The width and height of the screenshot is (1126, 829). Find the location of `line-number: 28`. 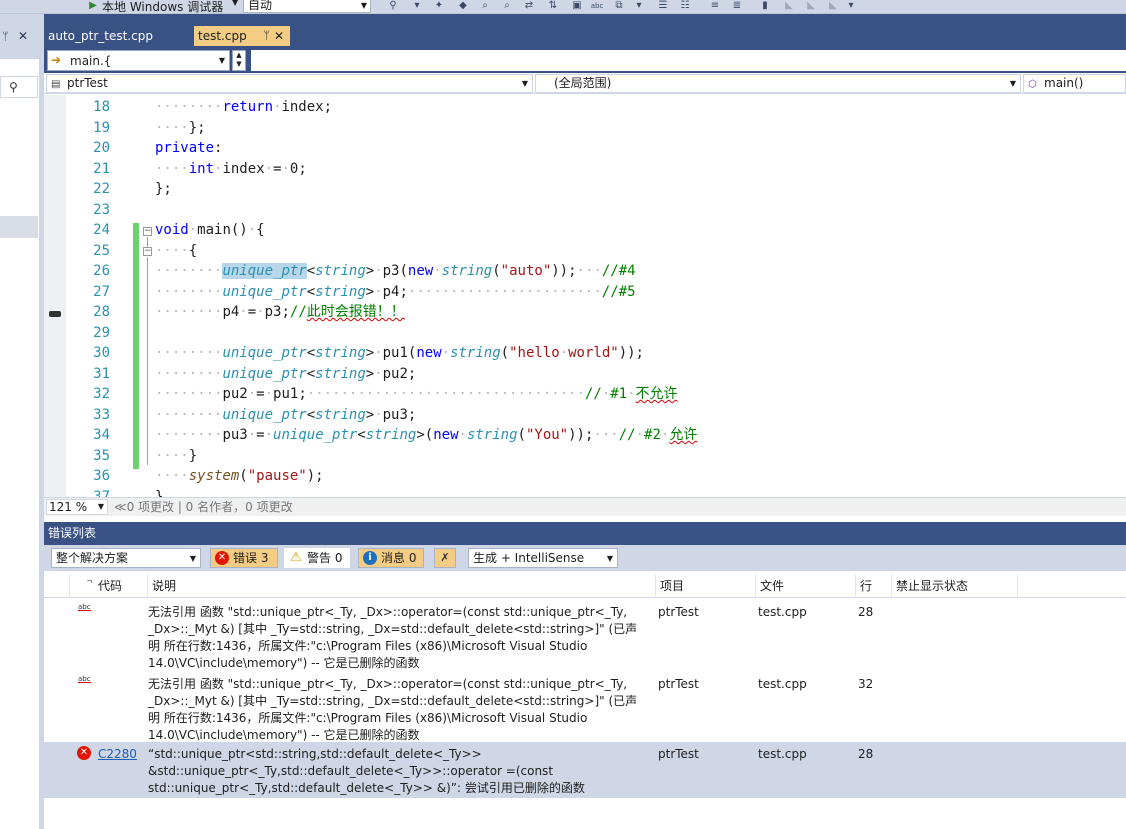

line-number: 28 is located at coordinates (101, 312).